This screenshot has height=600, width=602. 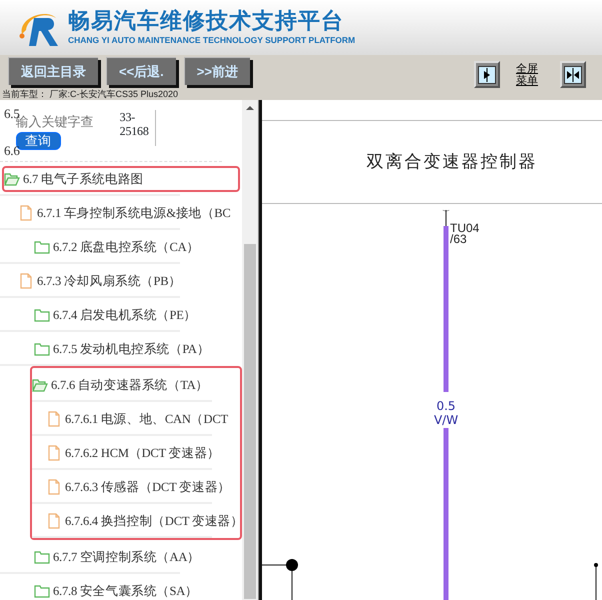 I want to click on tree-item: 6.7.4 启发电机系统（PE）, so click(x=115, y=315).